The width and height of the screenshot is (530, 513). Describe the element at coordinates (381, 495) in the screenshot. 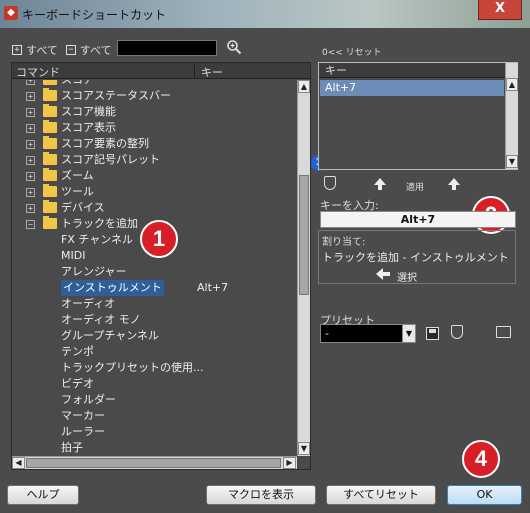

I see `reset-all-button: すべてリセット` at that location.